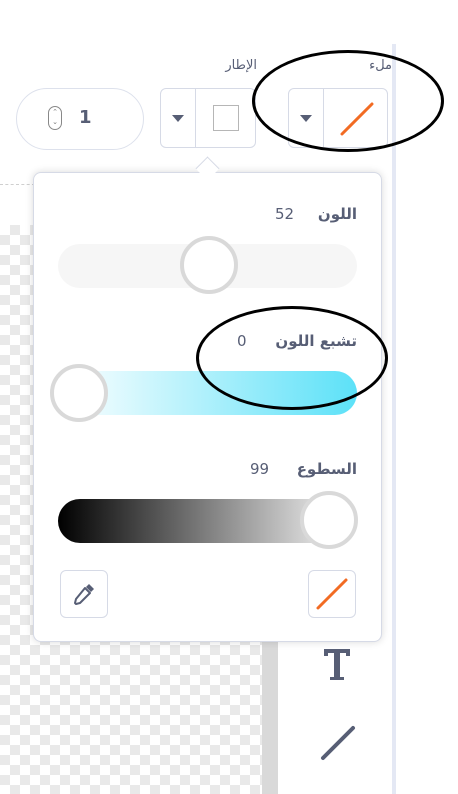 The height and width of the screenshot is (794, 458). Describe the element at coordinates (209, 265) in the screenshot. I see `color-slider-handle` at that location.